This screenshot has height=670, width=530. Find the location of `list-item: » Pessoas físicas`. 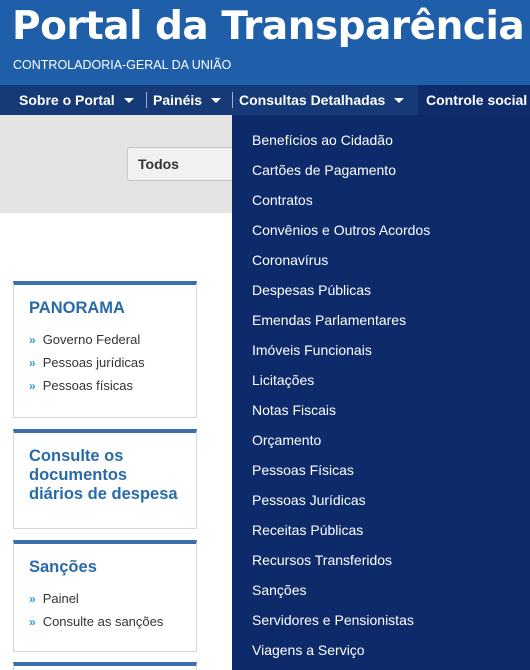

list-item: » Pessoas físicas is located at coordinates (112, 385).